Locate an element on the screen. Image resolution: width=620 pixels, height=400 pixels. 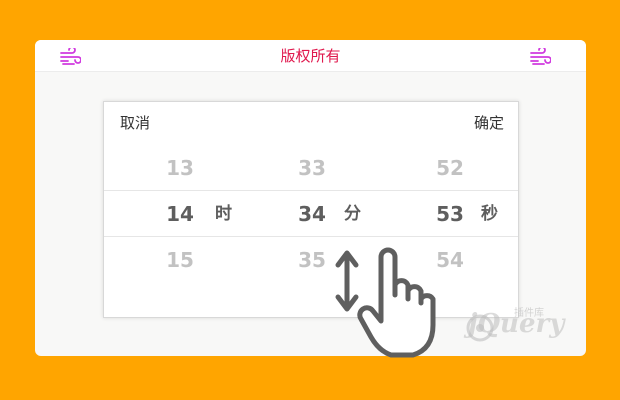
minute-option-above: 33 is located at coordinates (312, 168).